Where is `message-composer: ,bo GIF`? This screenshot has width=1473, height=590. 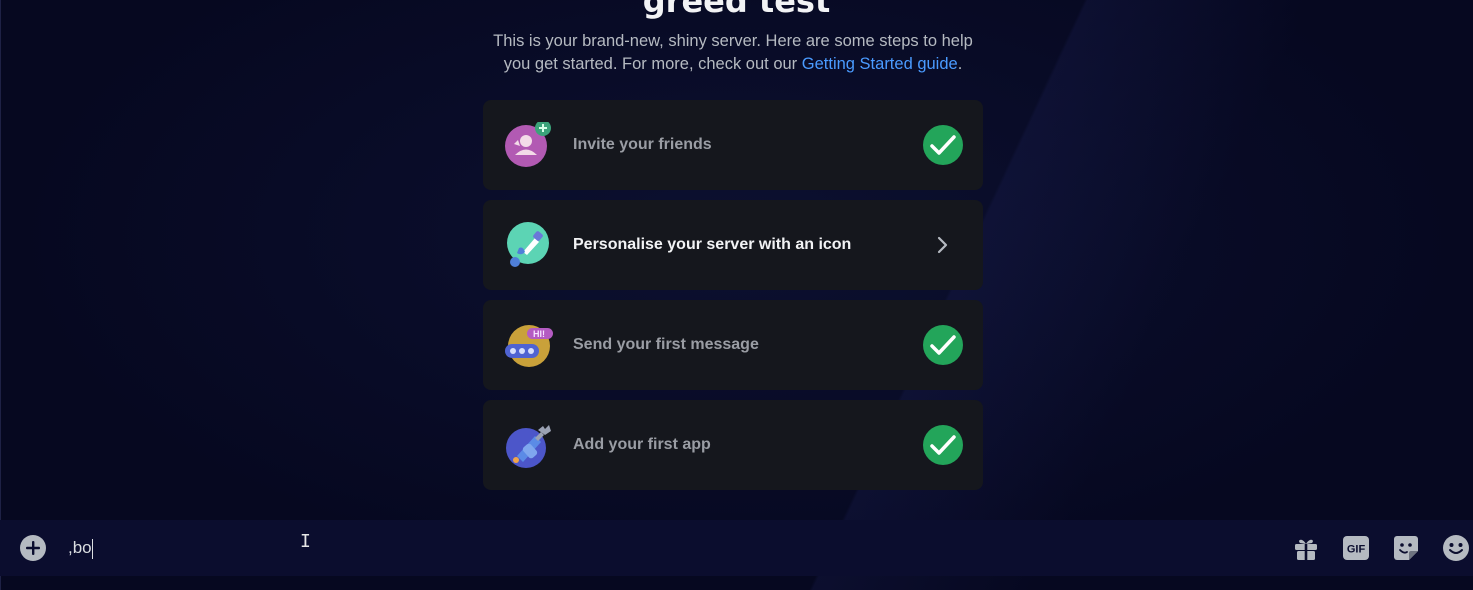 message-composer: ,bo GIF is located at coordinates (736, 548).